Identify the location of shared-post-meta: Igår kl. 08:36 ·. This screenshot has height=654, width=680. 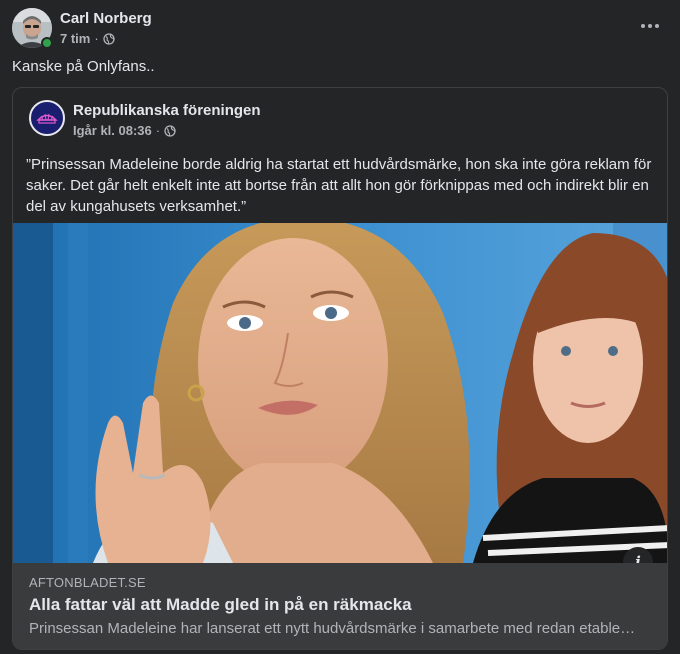
(124, 130).